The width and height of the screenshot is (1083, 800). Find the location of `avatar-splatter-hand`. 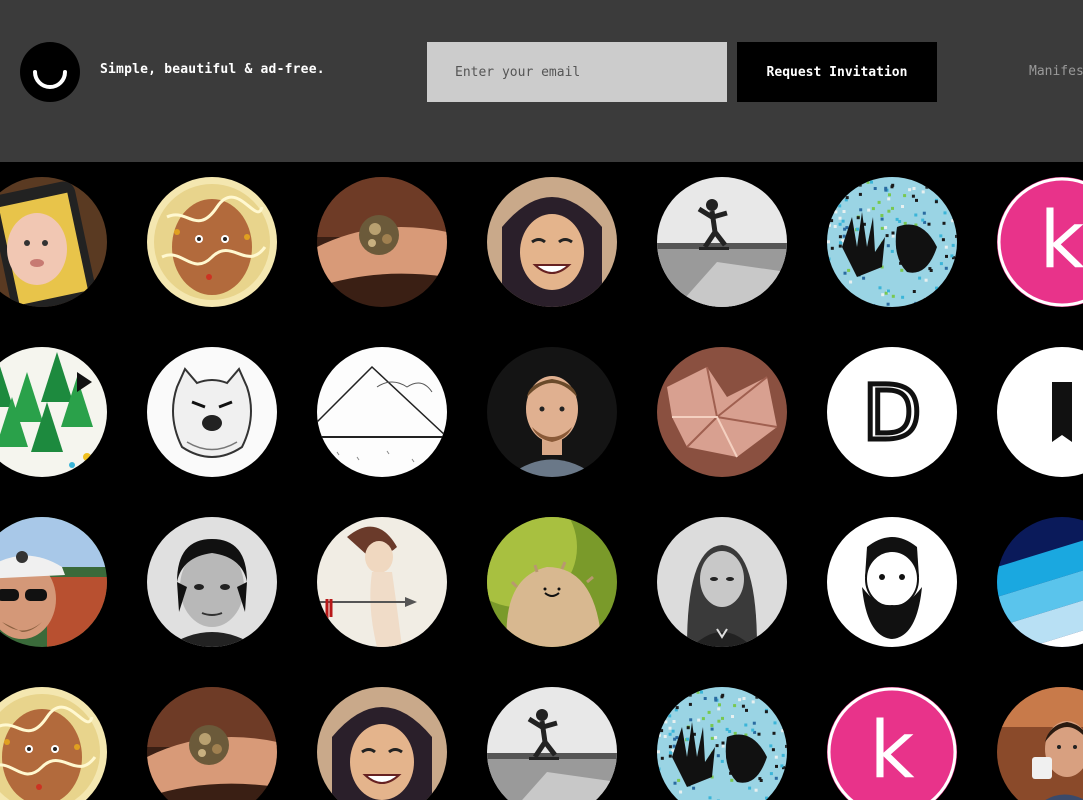

avatar-splatter-hand is located at coordinates (892, 242).